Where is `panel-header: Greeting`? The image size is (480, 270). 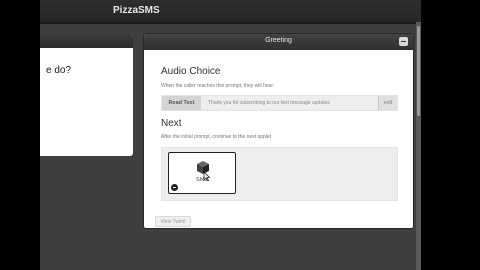 panel-header: Greeting is located at coordinates (278, 42).